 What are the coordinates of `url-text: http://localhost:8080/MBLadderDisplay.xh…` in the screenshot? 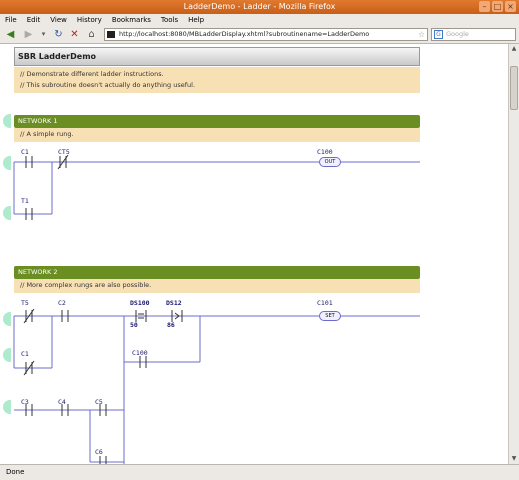 It's located at (244, 34).